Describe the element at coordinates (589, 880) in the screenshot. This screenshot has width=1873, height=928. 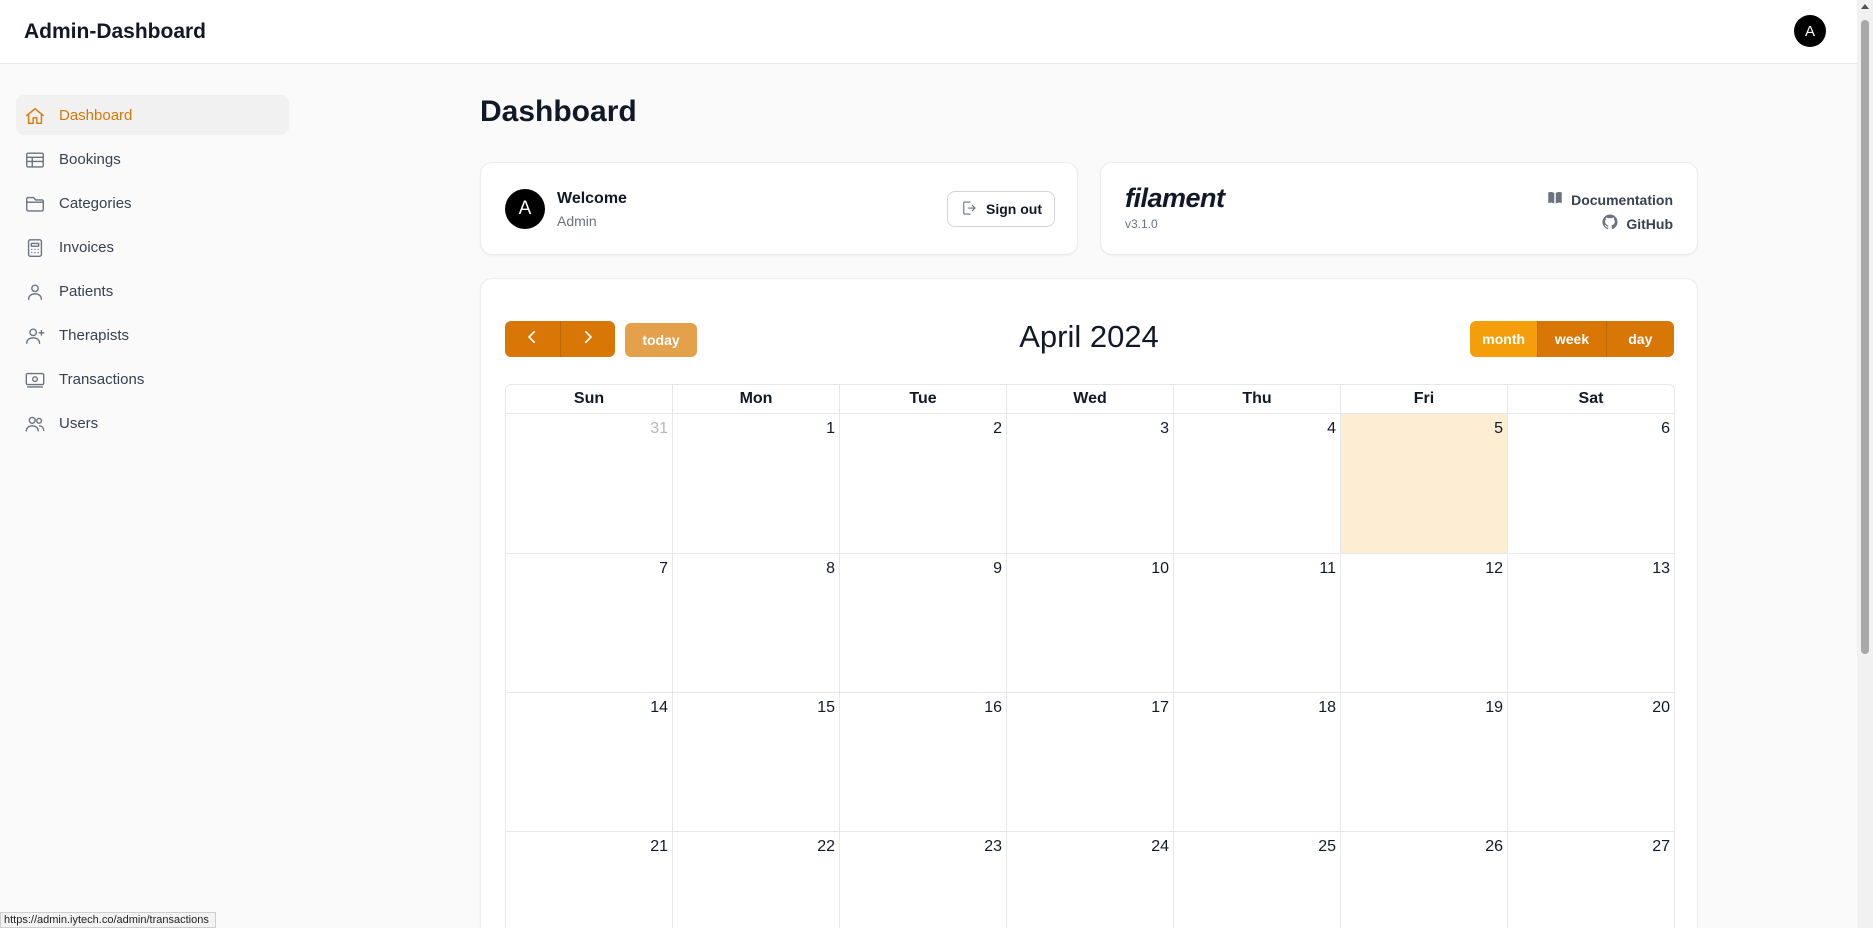
I see `calendar-day-cell: 21` at that location.